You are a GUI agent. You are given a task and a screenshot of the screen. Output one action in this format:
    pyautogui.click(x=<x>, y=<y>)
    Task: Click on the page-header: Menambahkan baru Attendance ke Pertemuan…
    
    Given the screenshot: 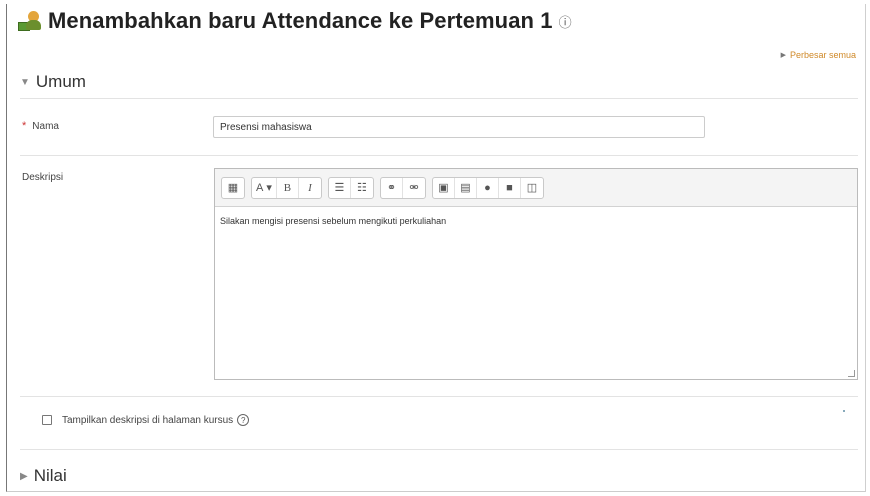 What is the action you would take?
    pyautogui.click(x=295, y=21)
    